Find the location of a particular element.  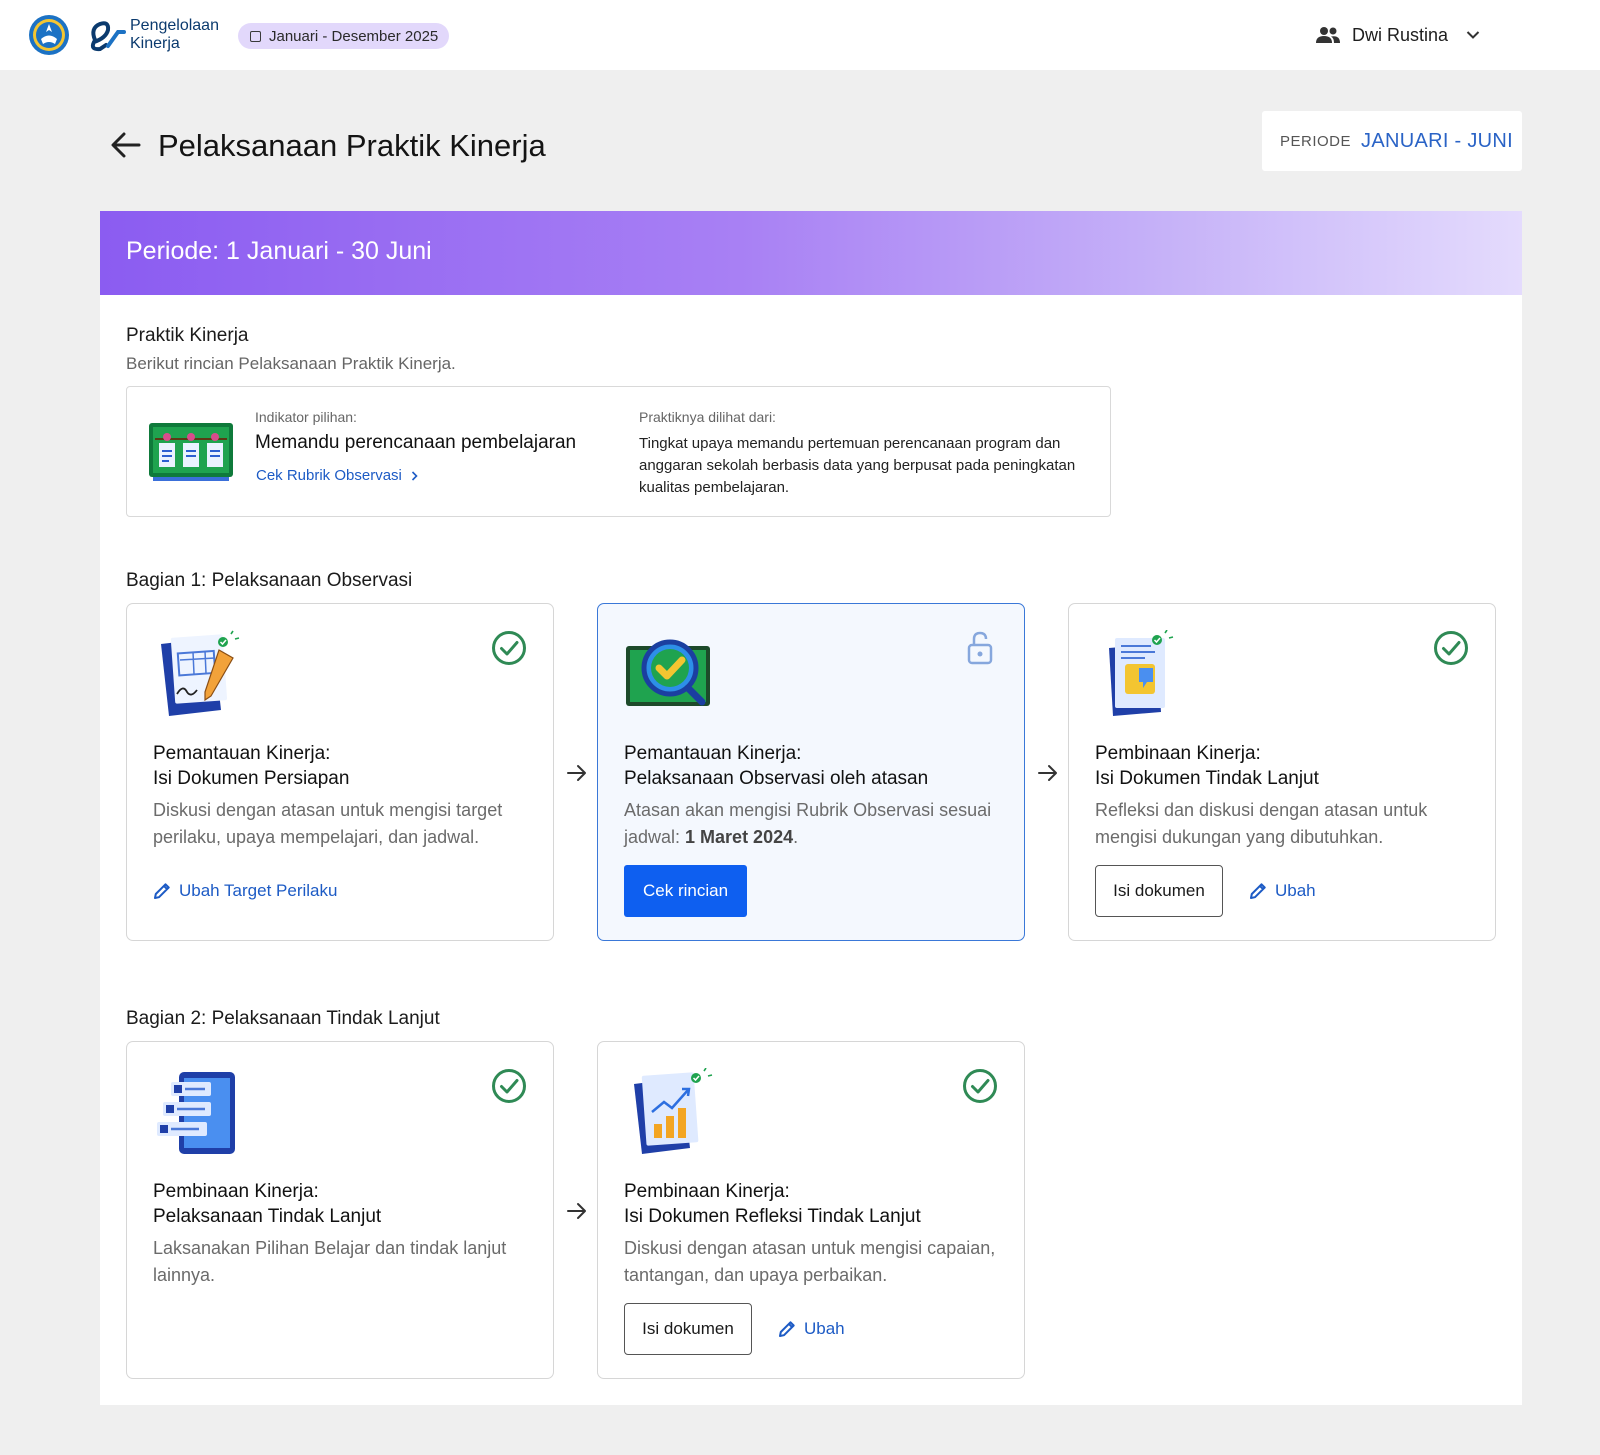

ubah-target-perilaku-label: Ubah Target Perilaku is located at coordinates (258, 890).